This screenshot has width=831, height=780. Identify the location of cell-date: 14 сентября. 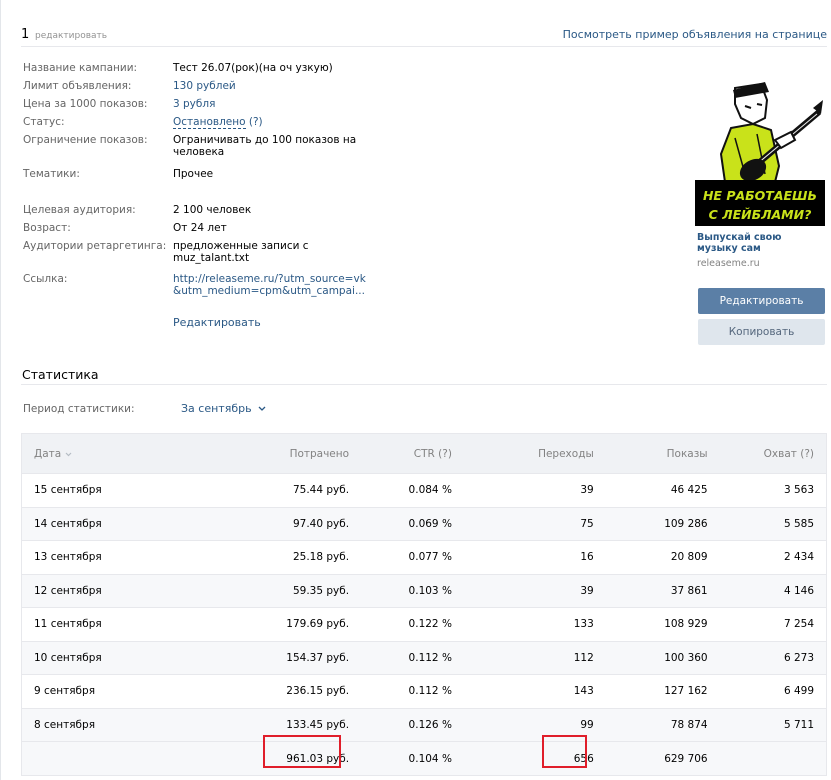
(86, 524).